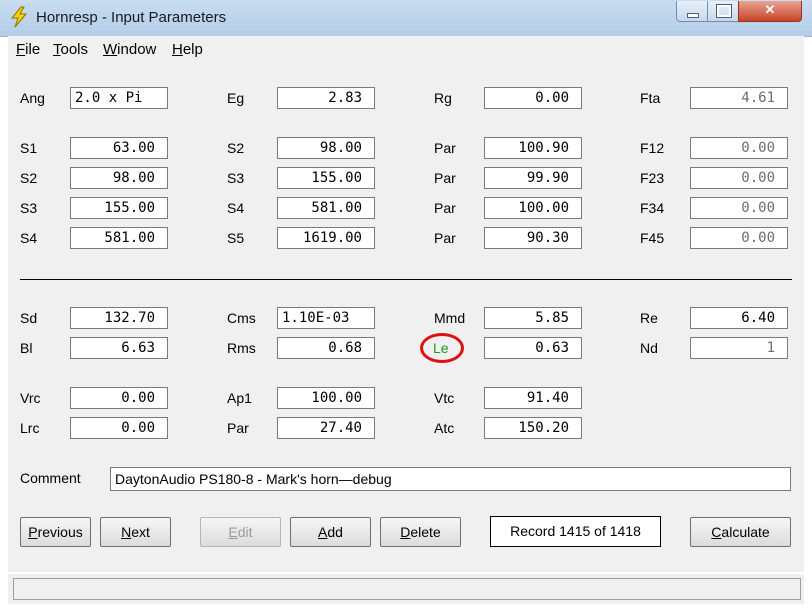 Image resolution: width=812 pixels, height=612 pixels. I want to click on sd-field: 132.70, so click(119, 318).